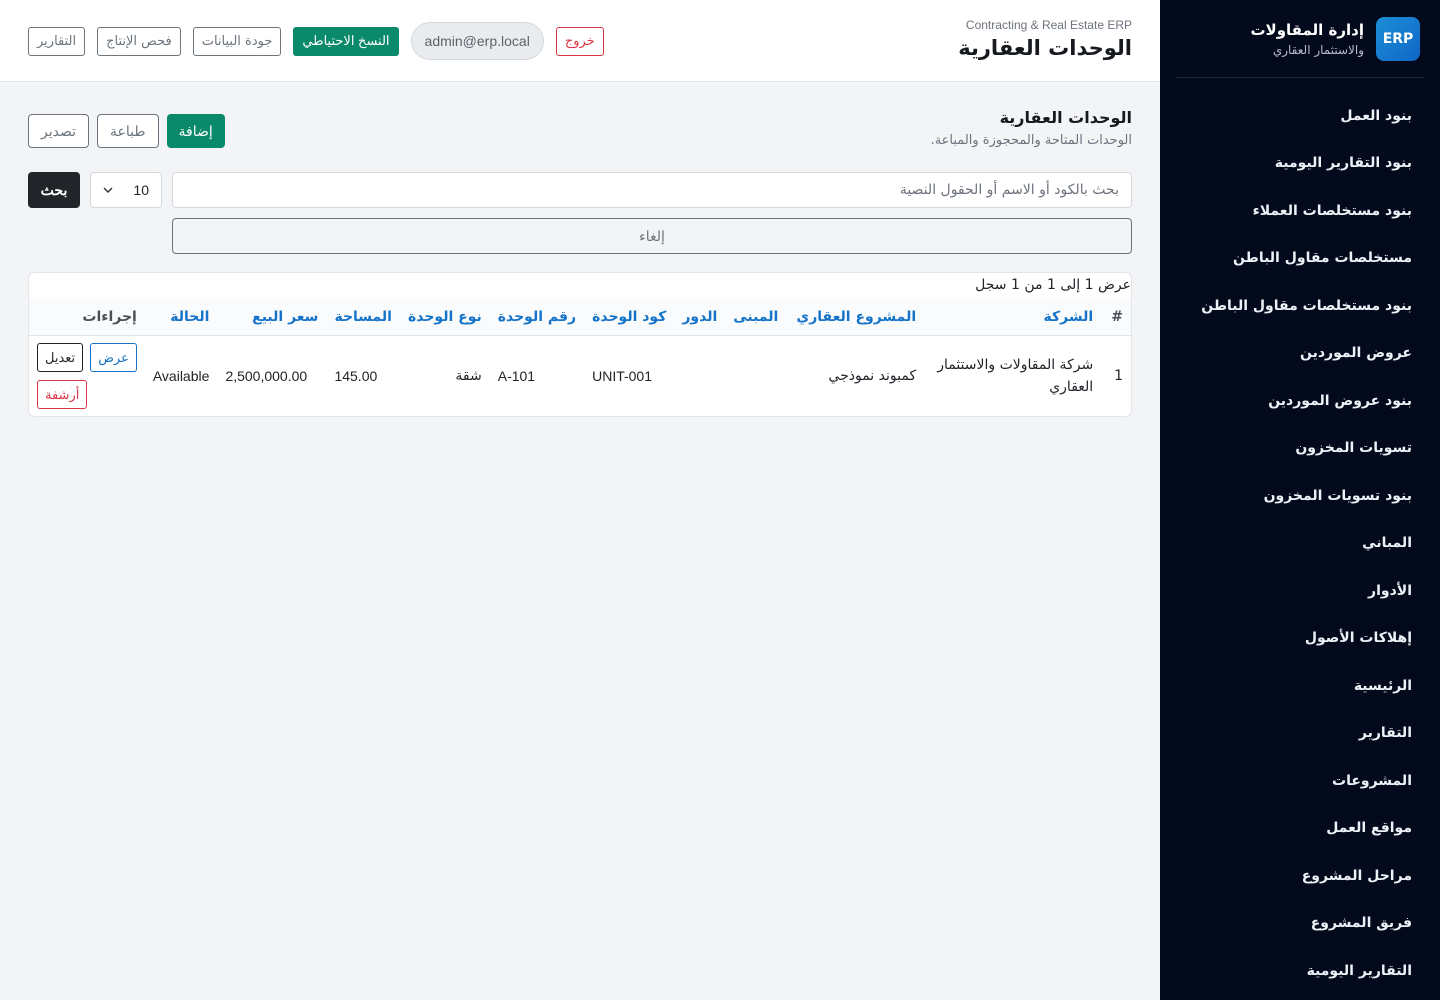 The height and width of the screenshot is (1000, 1440). What do you see at coordinates (872, 376) in the screenshot?
I see `cell-project: كمبوند نموذجي` at bounding box center [872, 376].